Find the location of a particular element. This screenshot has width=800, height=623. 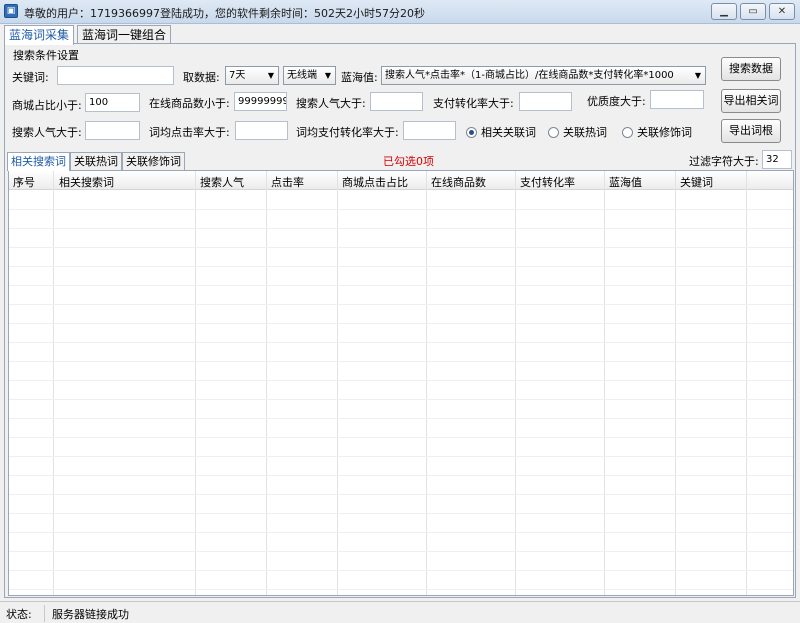

filter-label: 过滤字符大于: is located at coordinates (724, 161).